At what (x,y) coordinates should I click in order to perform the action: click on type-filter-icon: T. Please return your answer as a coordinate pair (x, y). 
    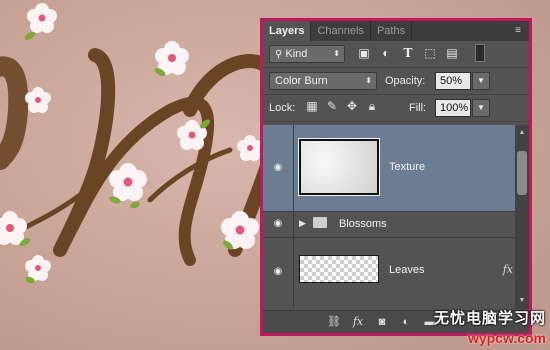
    Looking at the image, I should click on (408, 53).